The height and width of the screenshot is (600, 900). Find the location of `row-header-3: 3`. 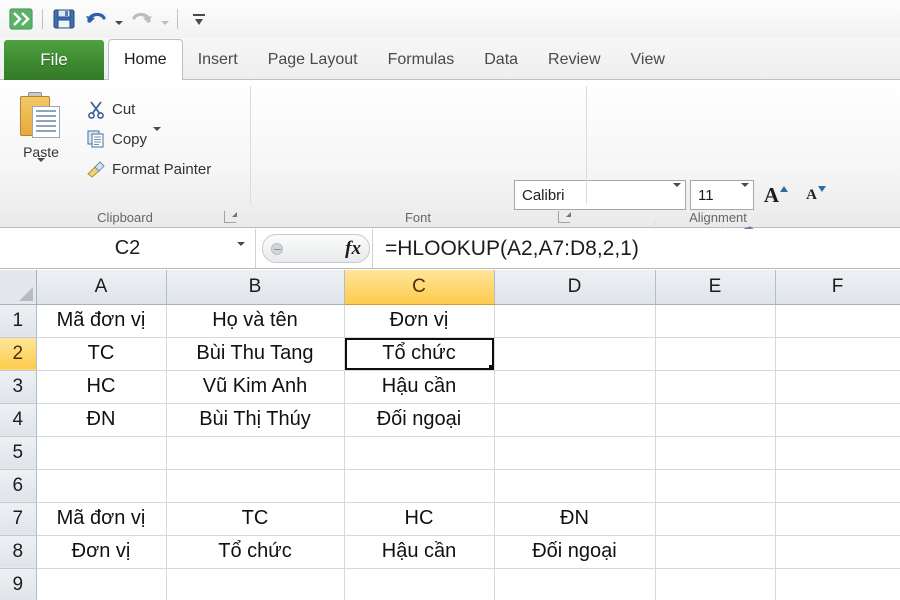

row-header-3: 3 is located at coordinates (18, 387).